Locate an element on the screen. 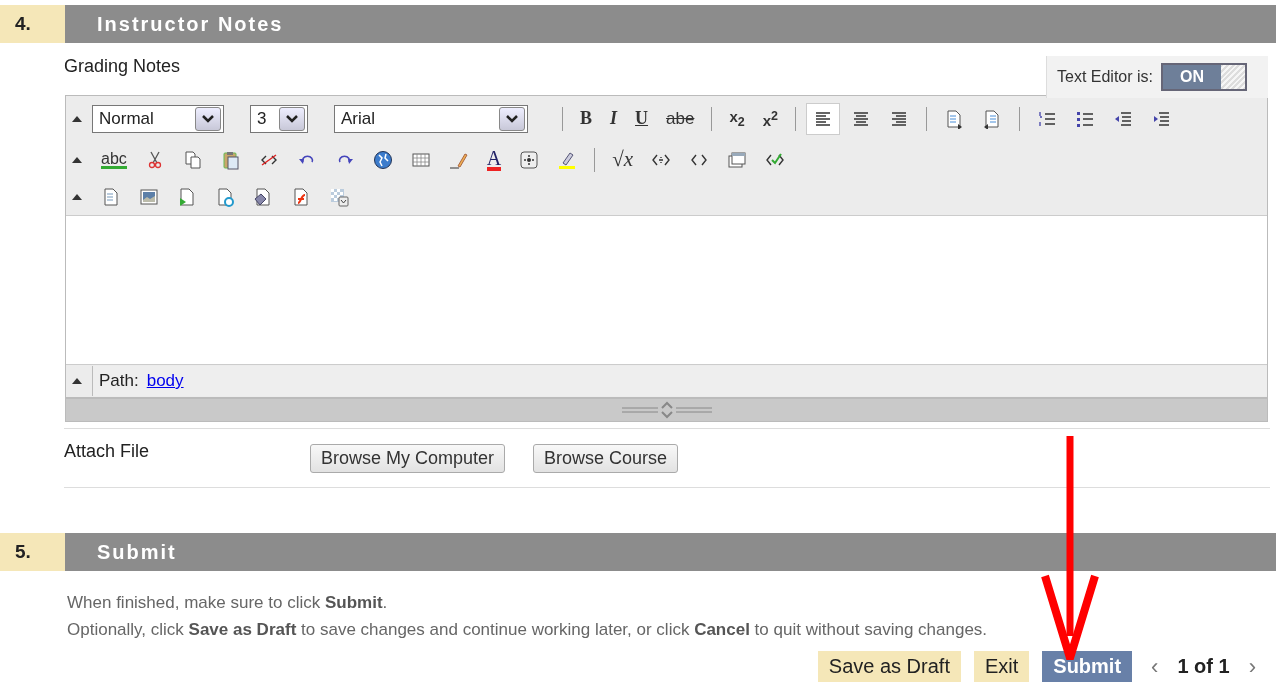 This screenshot has height=698, width=1276. browse-button: Browse Course is located at coordinates (606, 458).